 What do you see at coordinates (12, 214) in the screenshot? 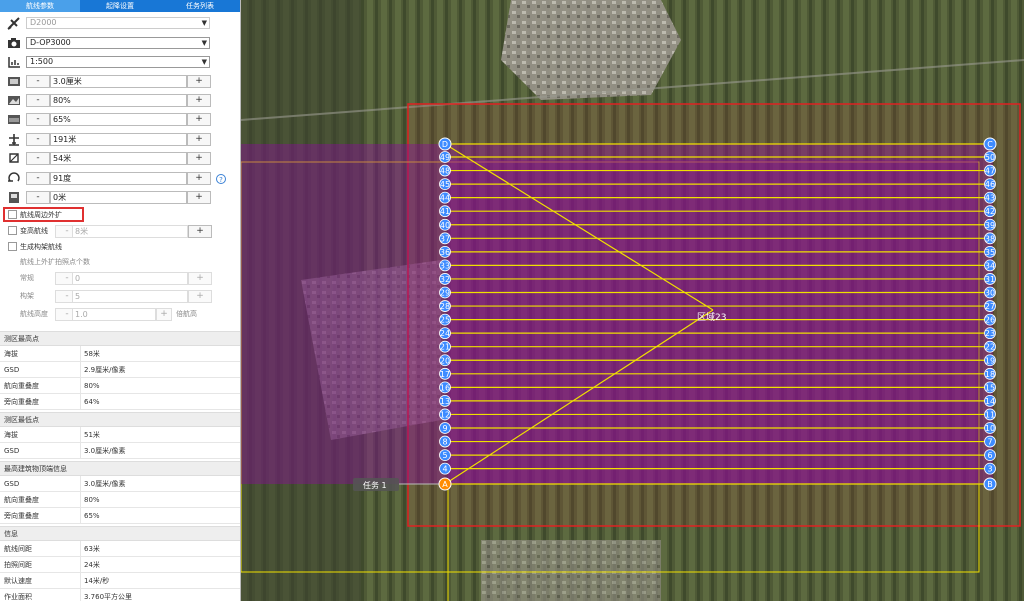
I see `expand-checkbox` at bounding box center [12, 214].